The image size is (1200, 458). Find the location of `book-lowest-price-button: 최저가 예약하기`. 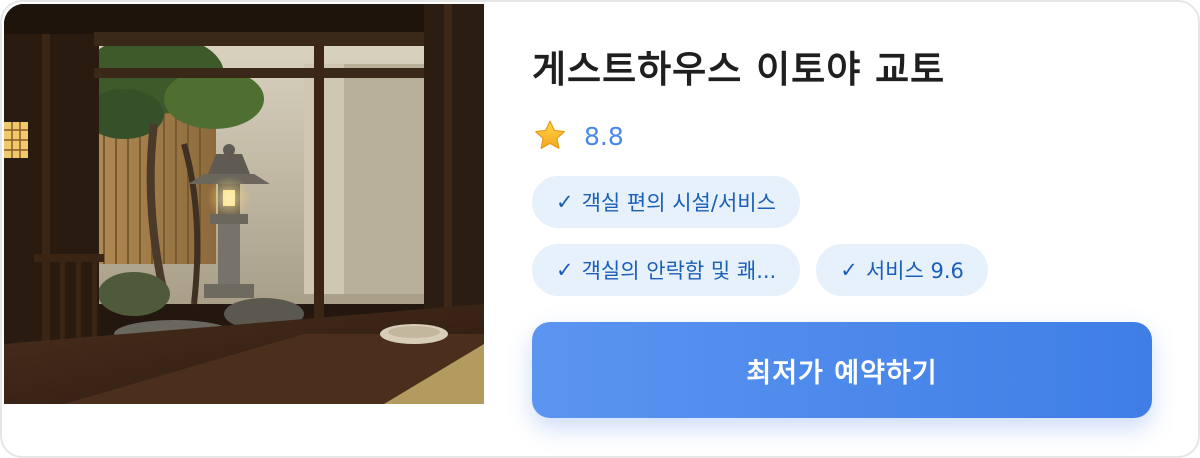

book-lowest-price-button: 최저가 예약하기 is located at coordinates (842, 370).